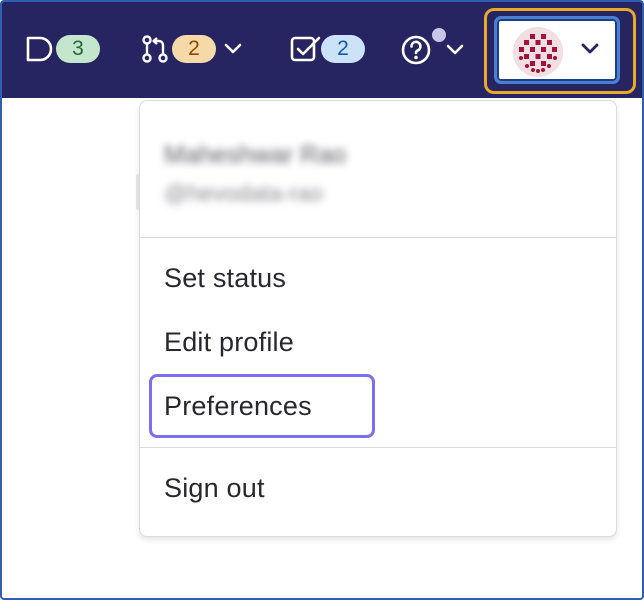  What do you see at coordinates (225, 278) in the screenshot?
I see `set-status-item: Set status` at bounding box center [225, 278].